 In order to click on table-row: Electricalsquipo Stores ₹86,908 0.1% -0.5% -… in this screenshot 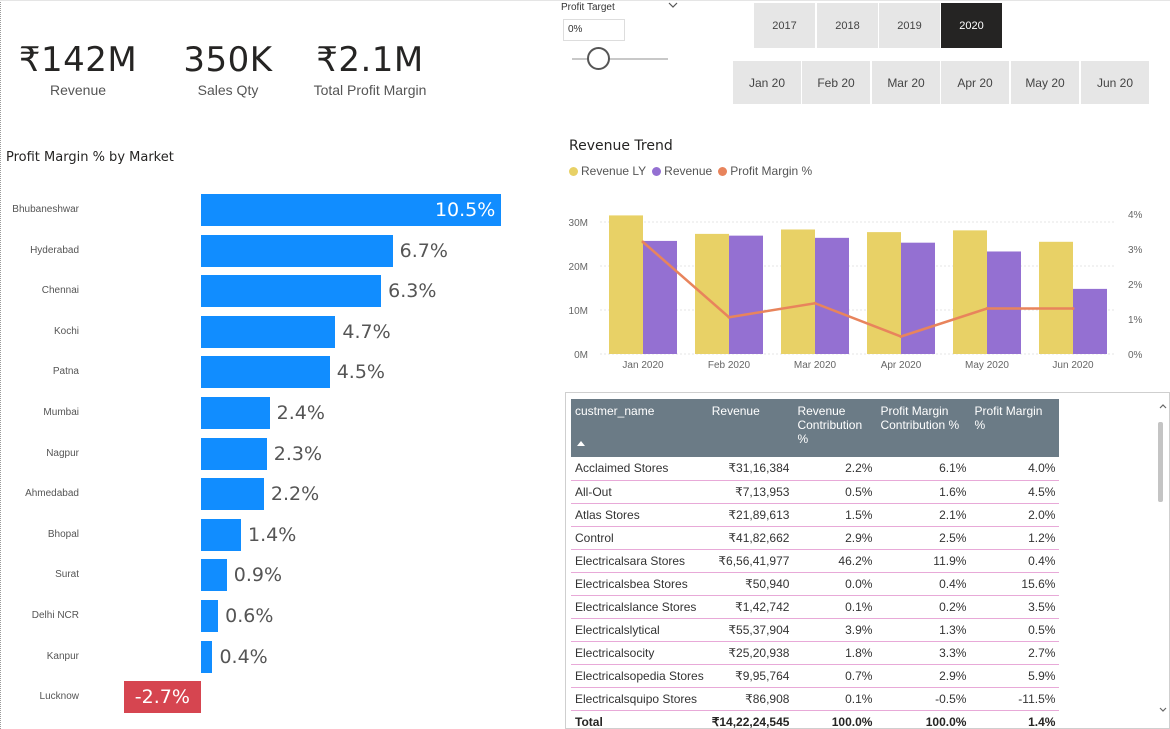, I will do `click(815, 699)`.